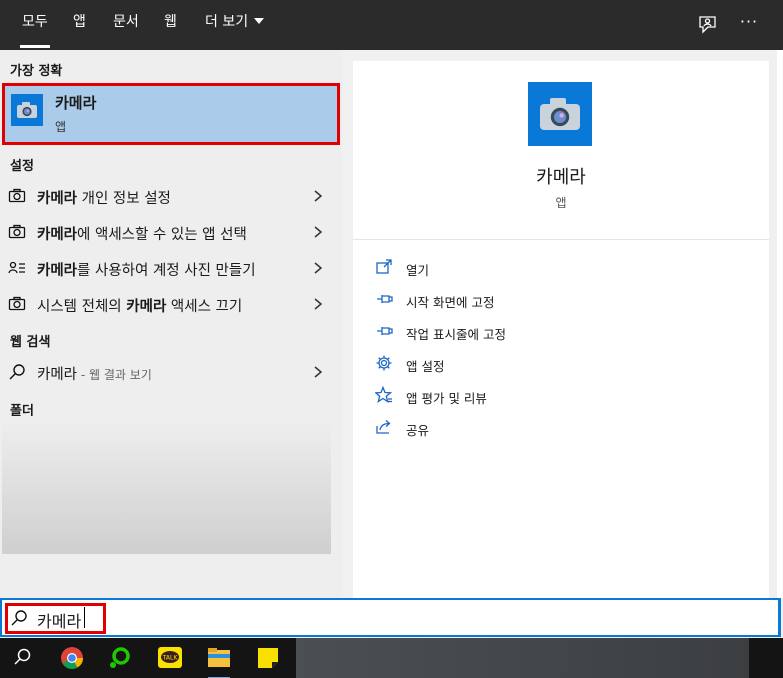  I want to click on file-explorer-icon, so click(219, 663).